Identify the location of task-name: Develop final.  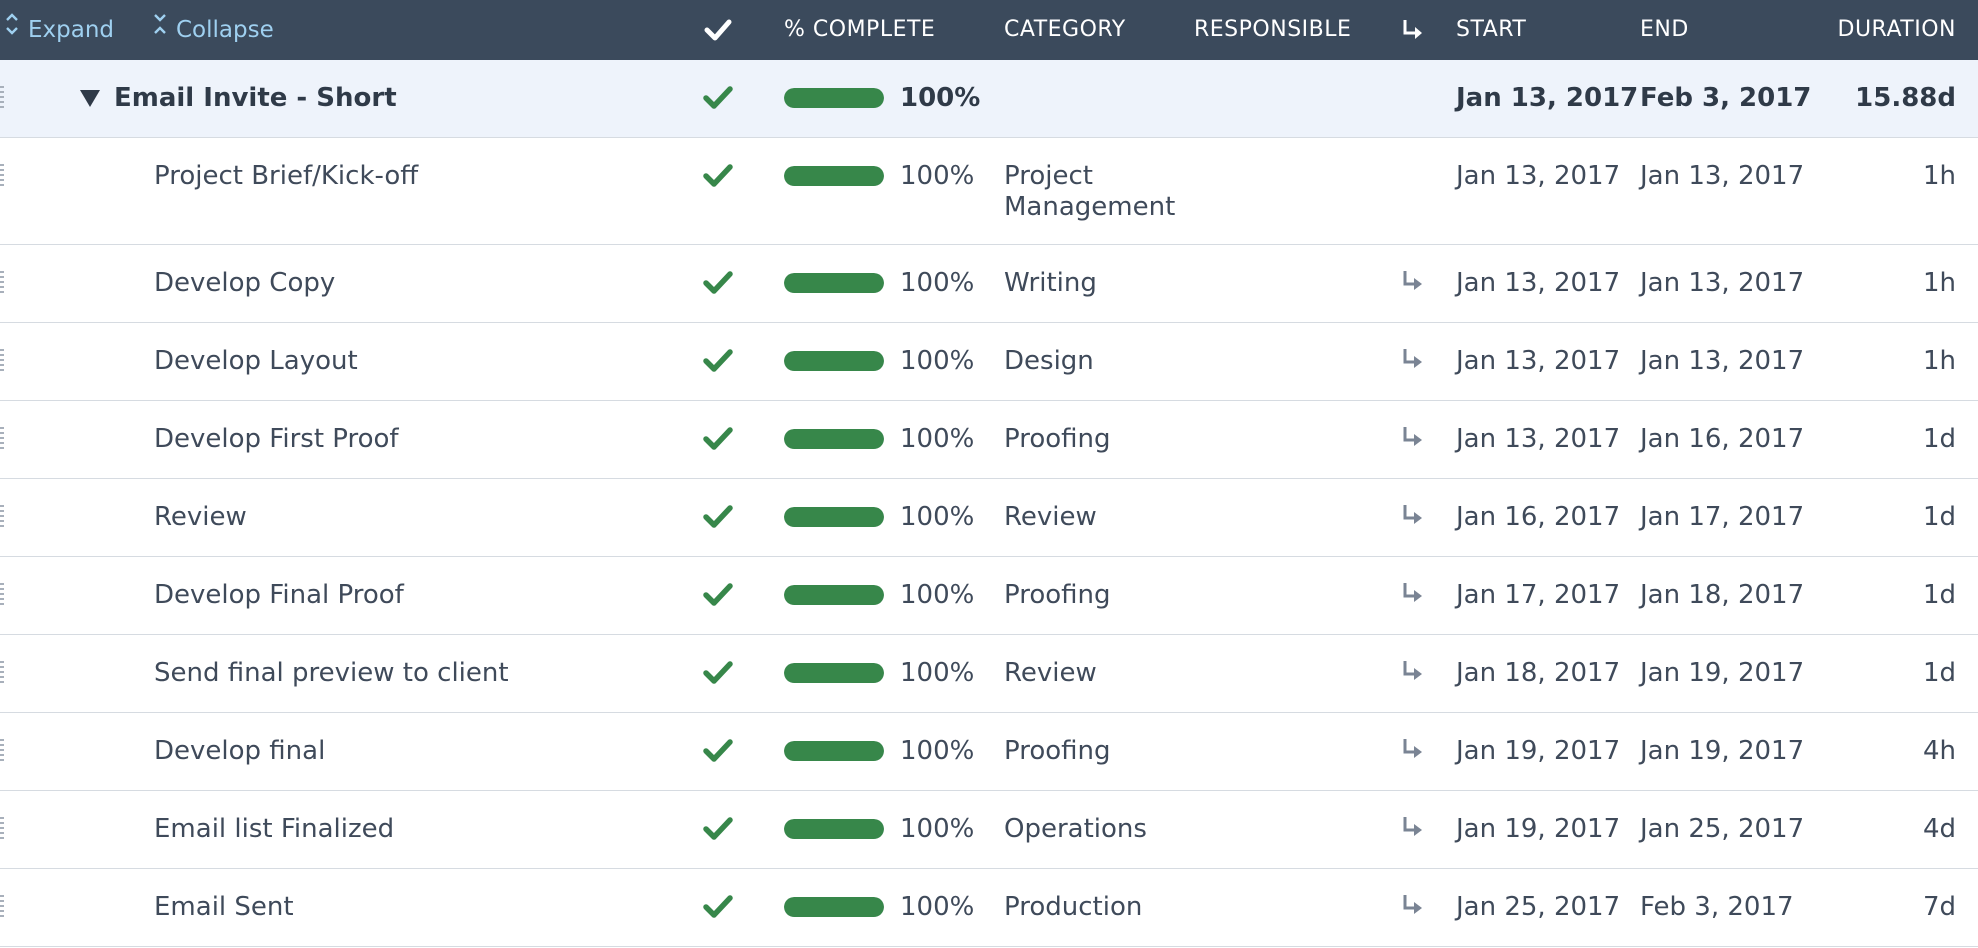
(239, 751).